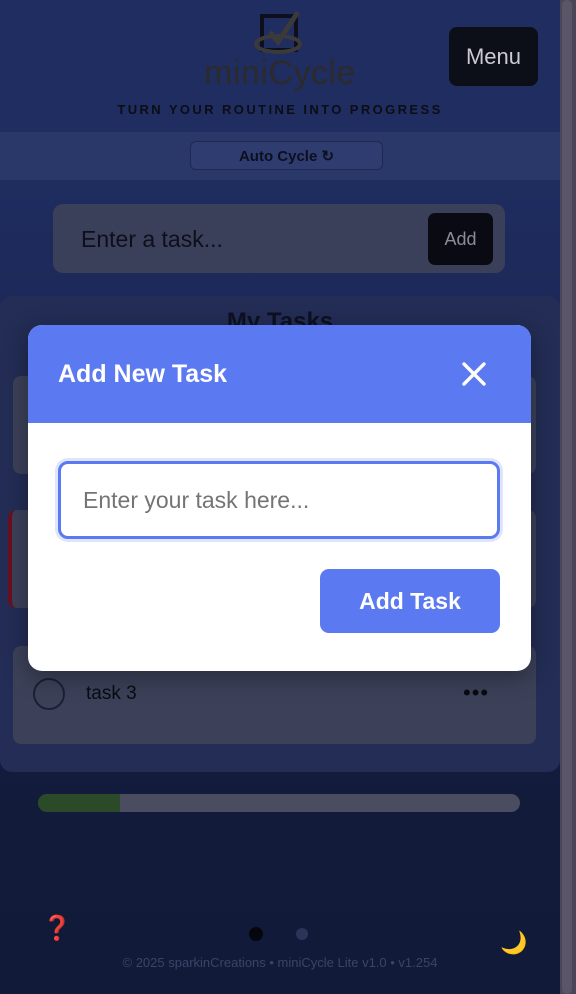 This screenshot has width=576, height=994. Describe the element at coordinates (410, 601) in the screenshot. I see `add-task-button: Add Task` at that location.